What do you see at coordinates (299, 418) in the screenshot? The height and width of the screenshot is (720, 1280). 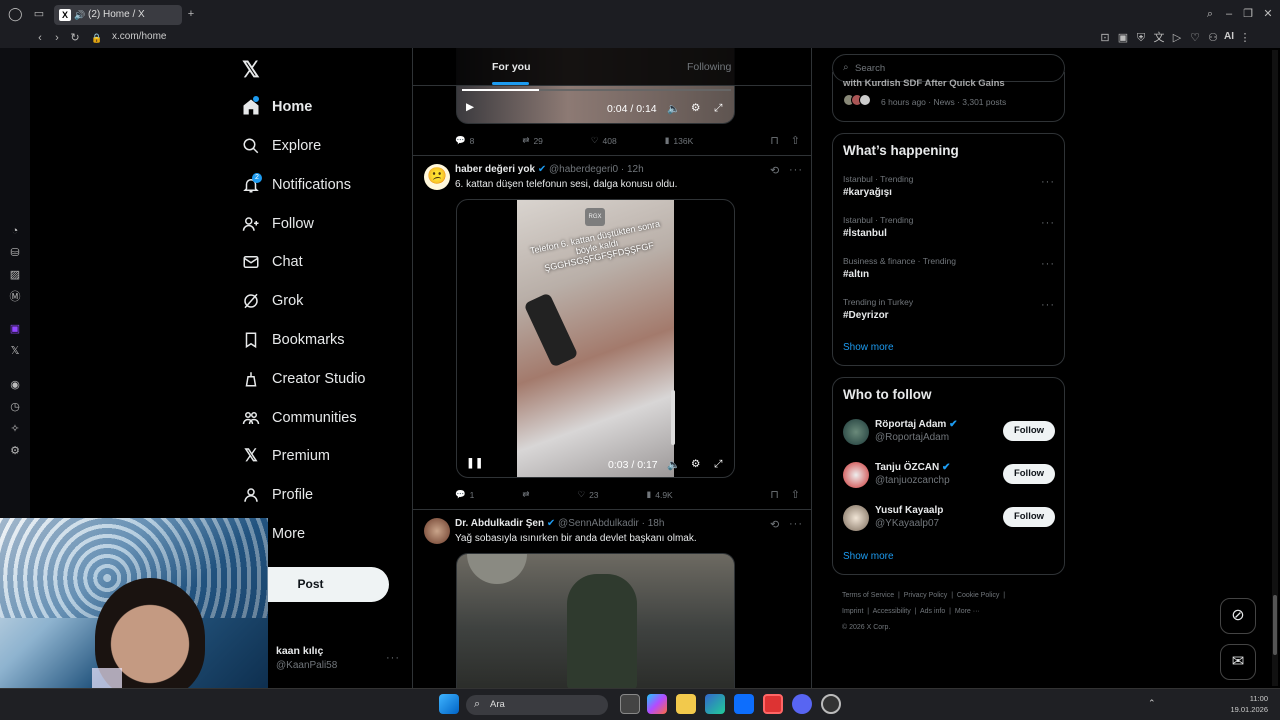 I see `nav-communities: Communities` at bounding box center [299, 418].